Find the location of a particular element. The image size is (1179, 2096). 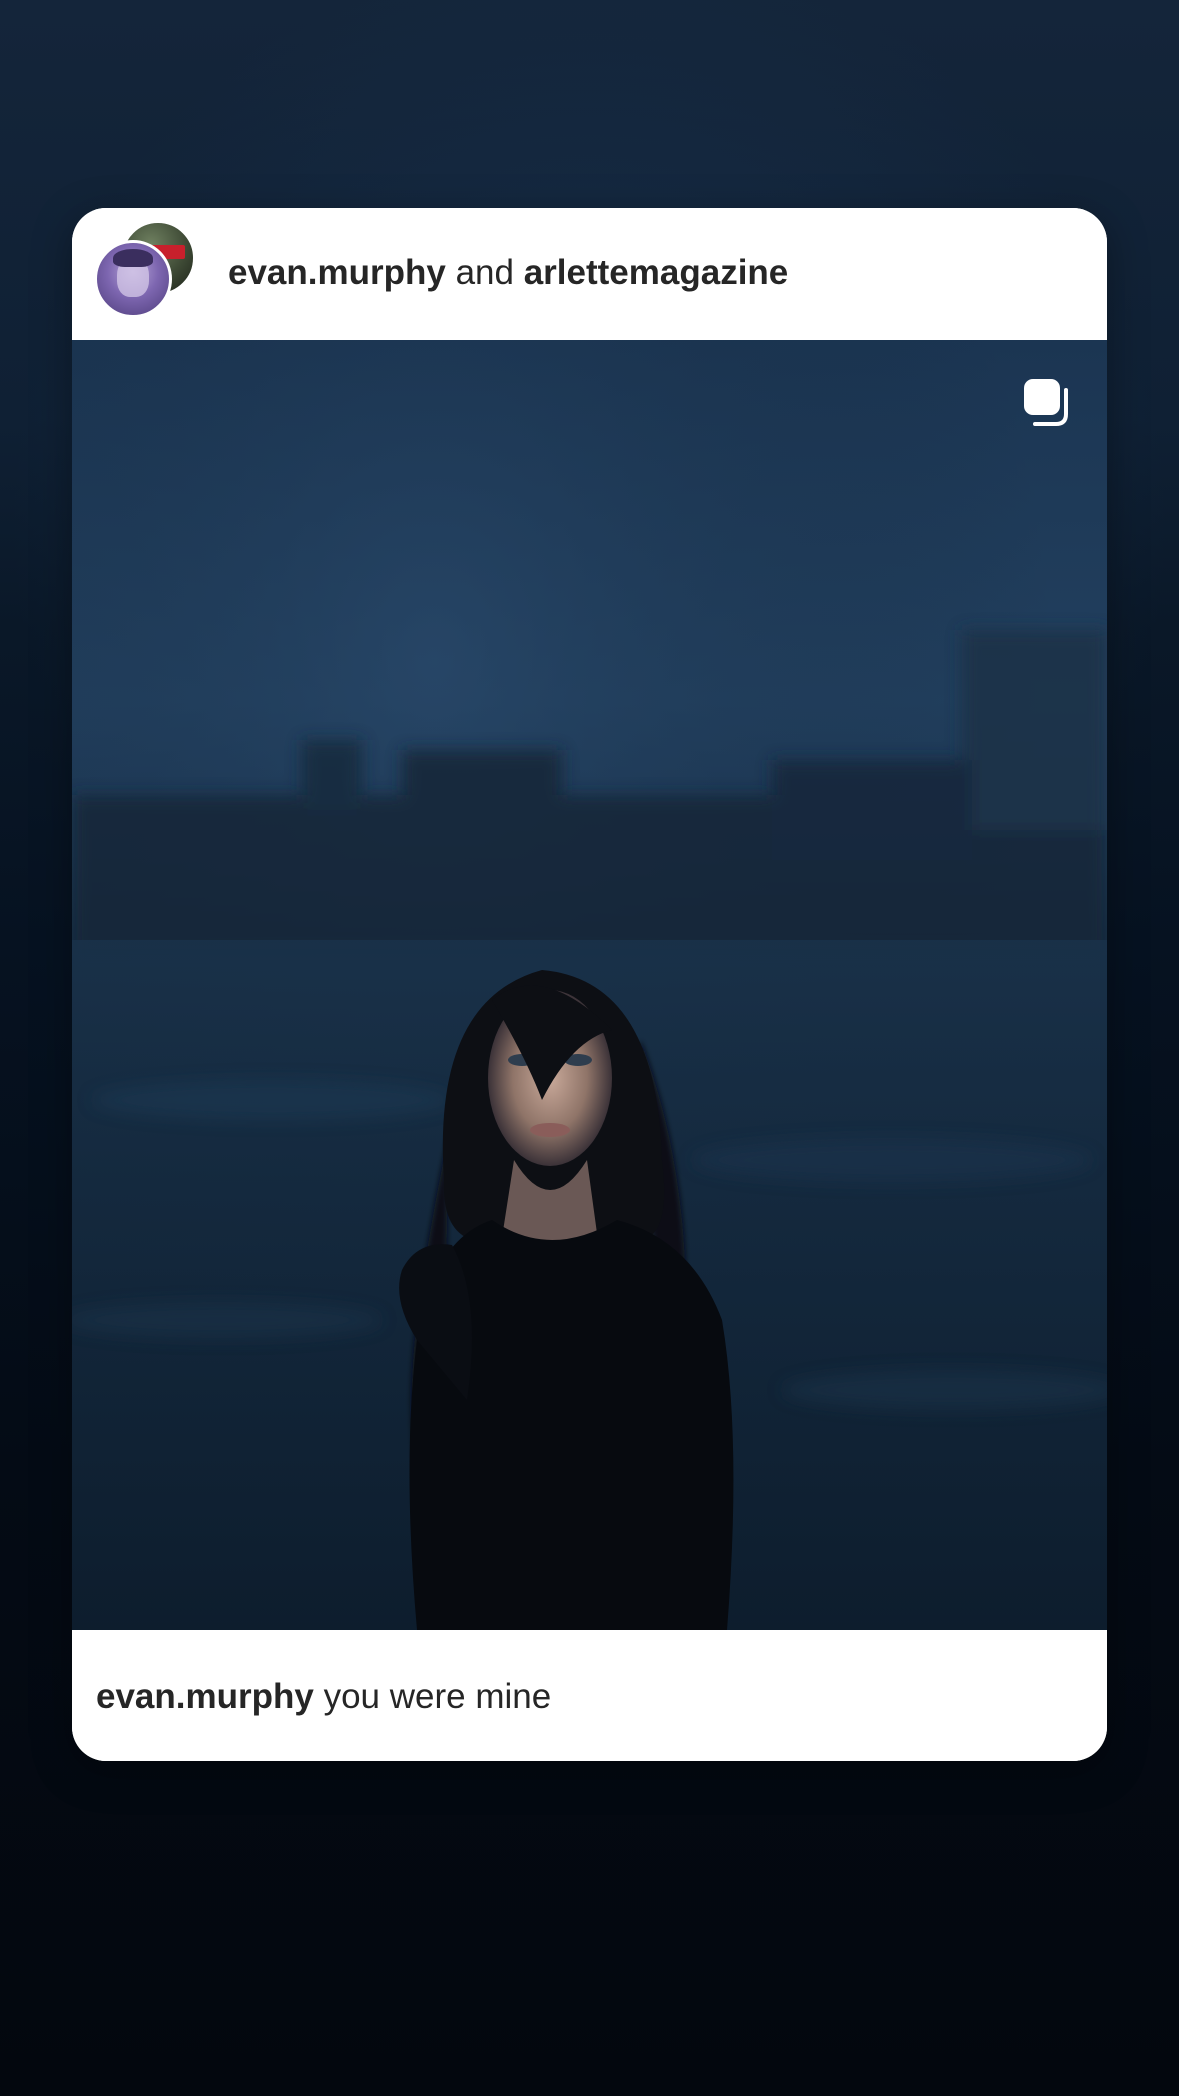

connector-text: and is located at coordinates (484, 272).